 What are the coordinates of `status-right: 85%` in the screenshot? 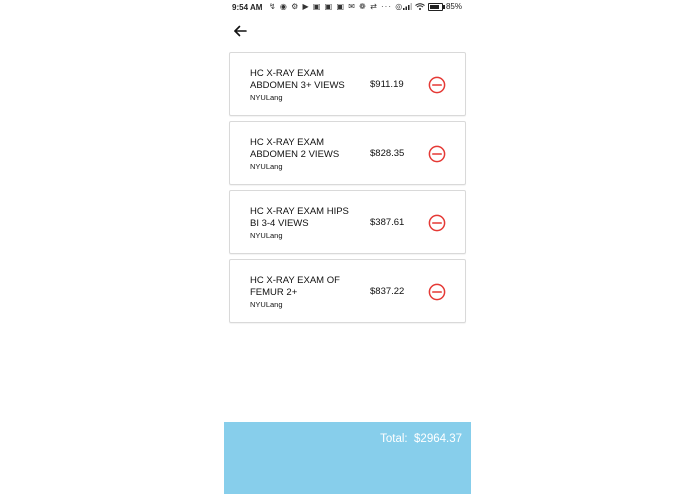 It's located at (432, 6).